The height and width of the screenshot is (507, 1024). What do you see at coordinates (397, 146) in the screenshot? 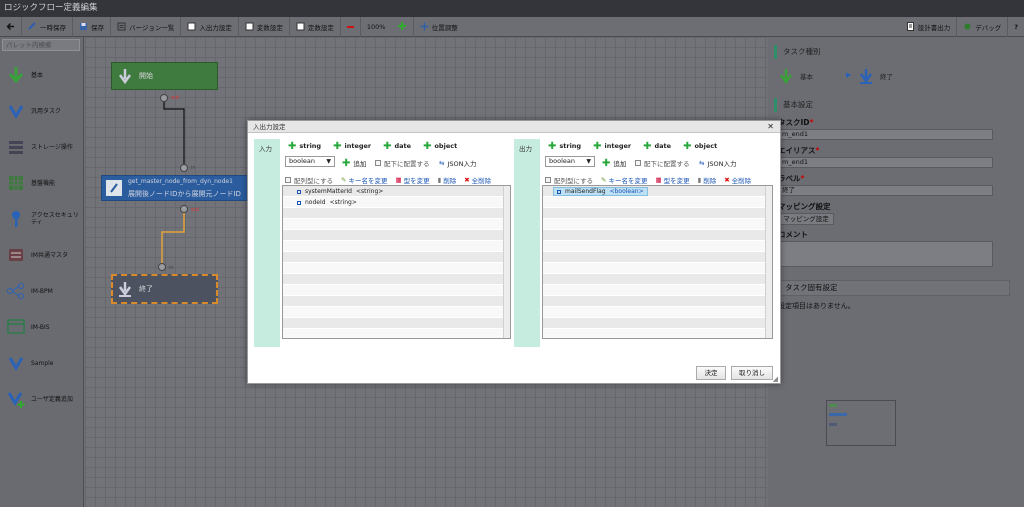
I see `input-add-date-button: ✚ date` at bounding box center [397, 146].